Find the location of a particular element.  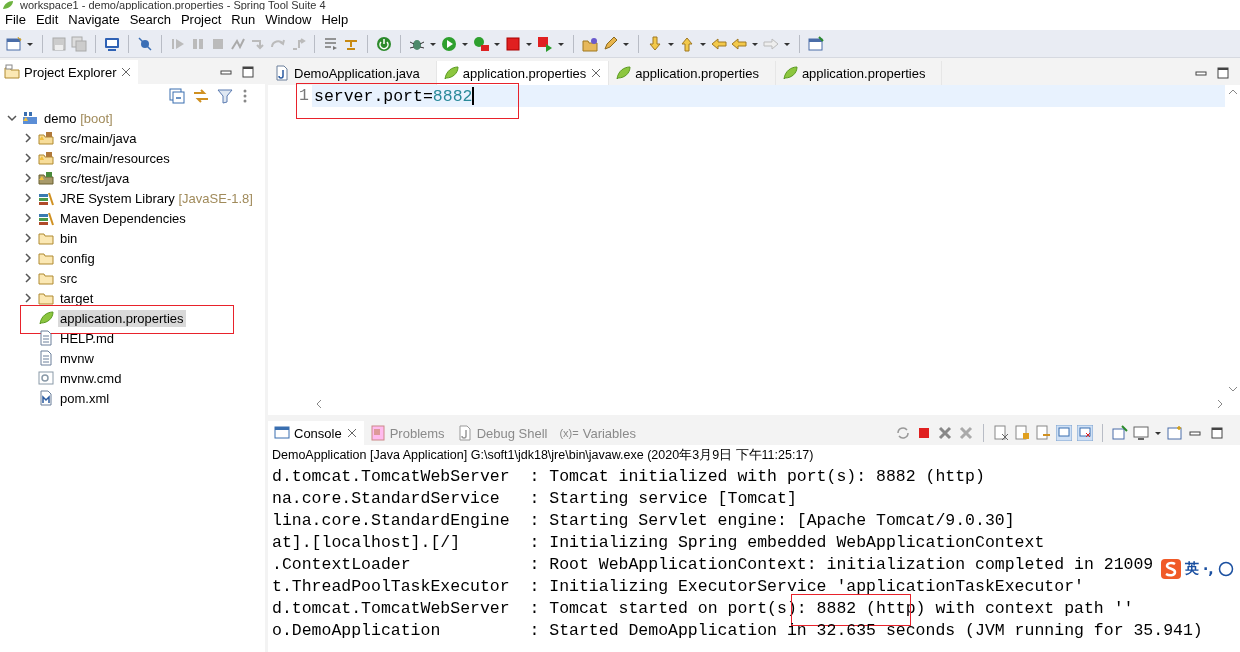

tree-item: src/main/resources is located at coordinates (115, 158).